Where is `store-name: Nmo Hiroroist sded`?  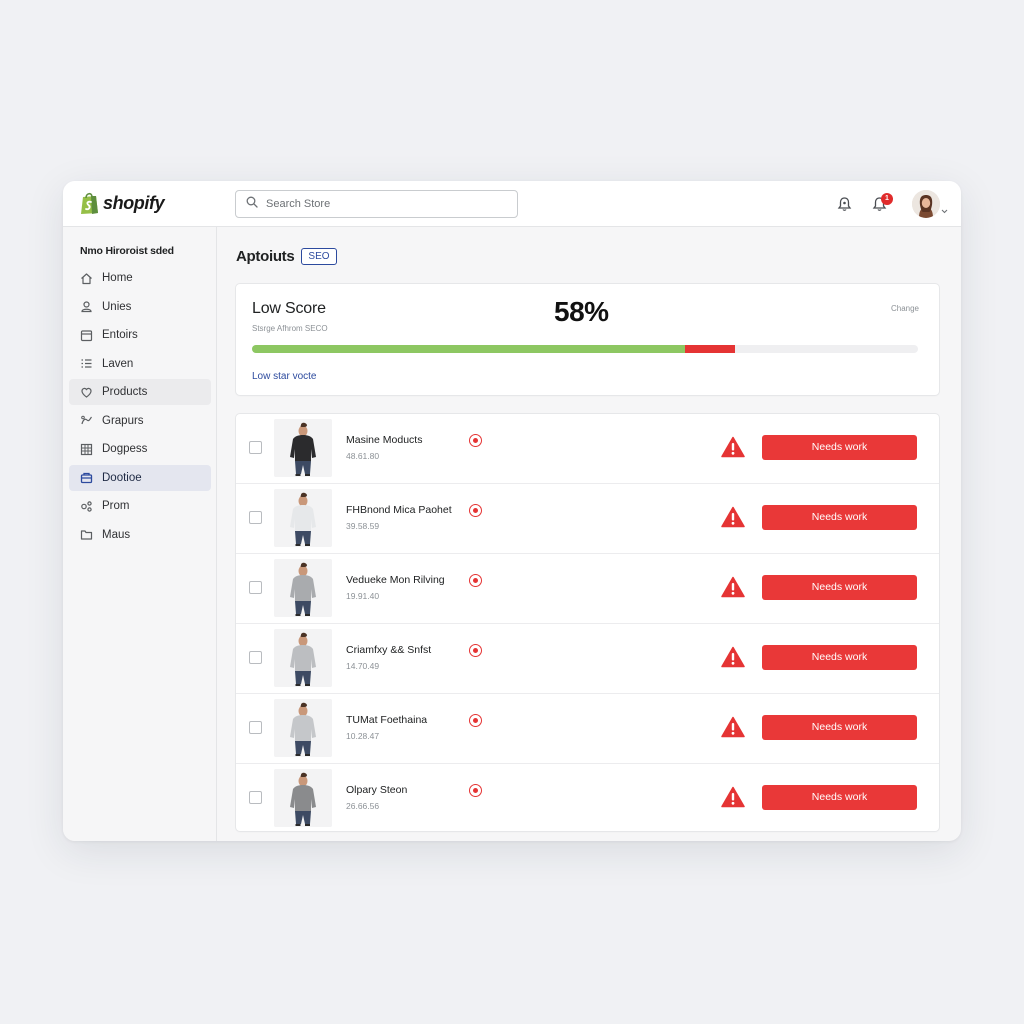 store-name: Nmo Hiroroist sded is located at coordinates (127, 251).